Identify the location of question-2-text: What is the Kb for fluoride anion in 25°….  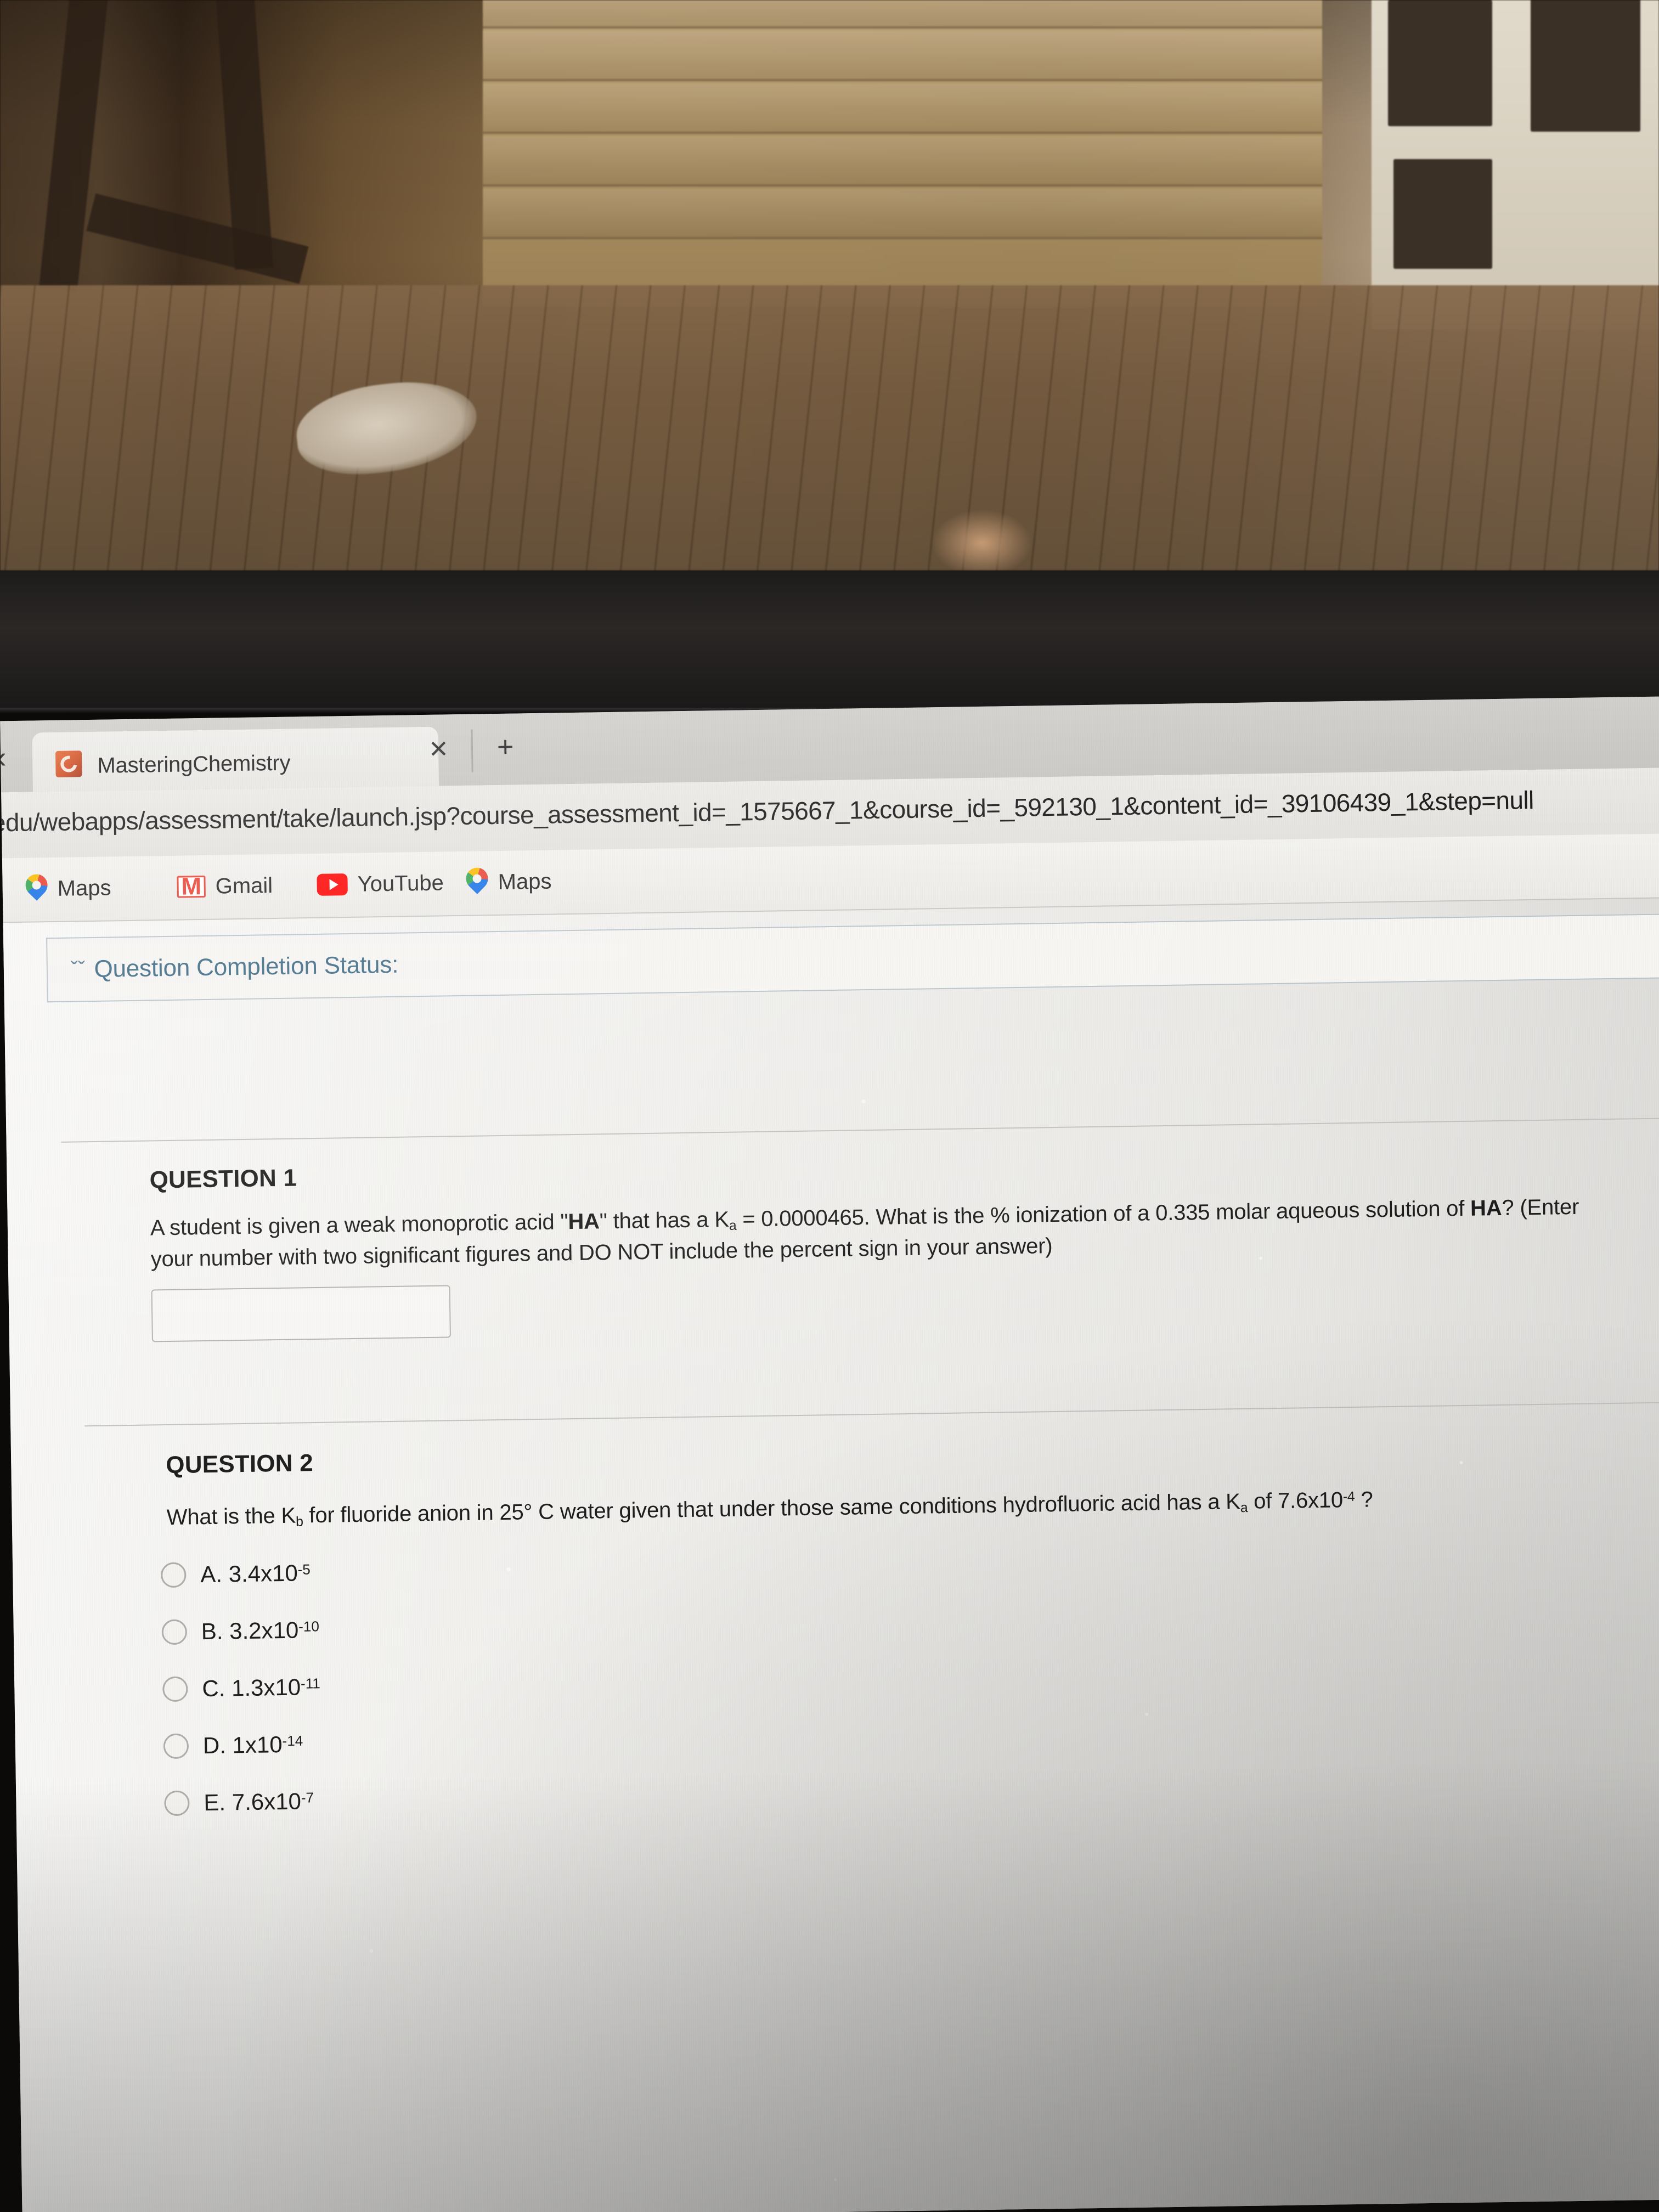
(880, 1507).